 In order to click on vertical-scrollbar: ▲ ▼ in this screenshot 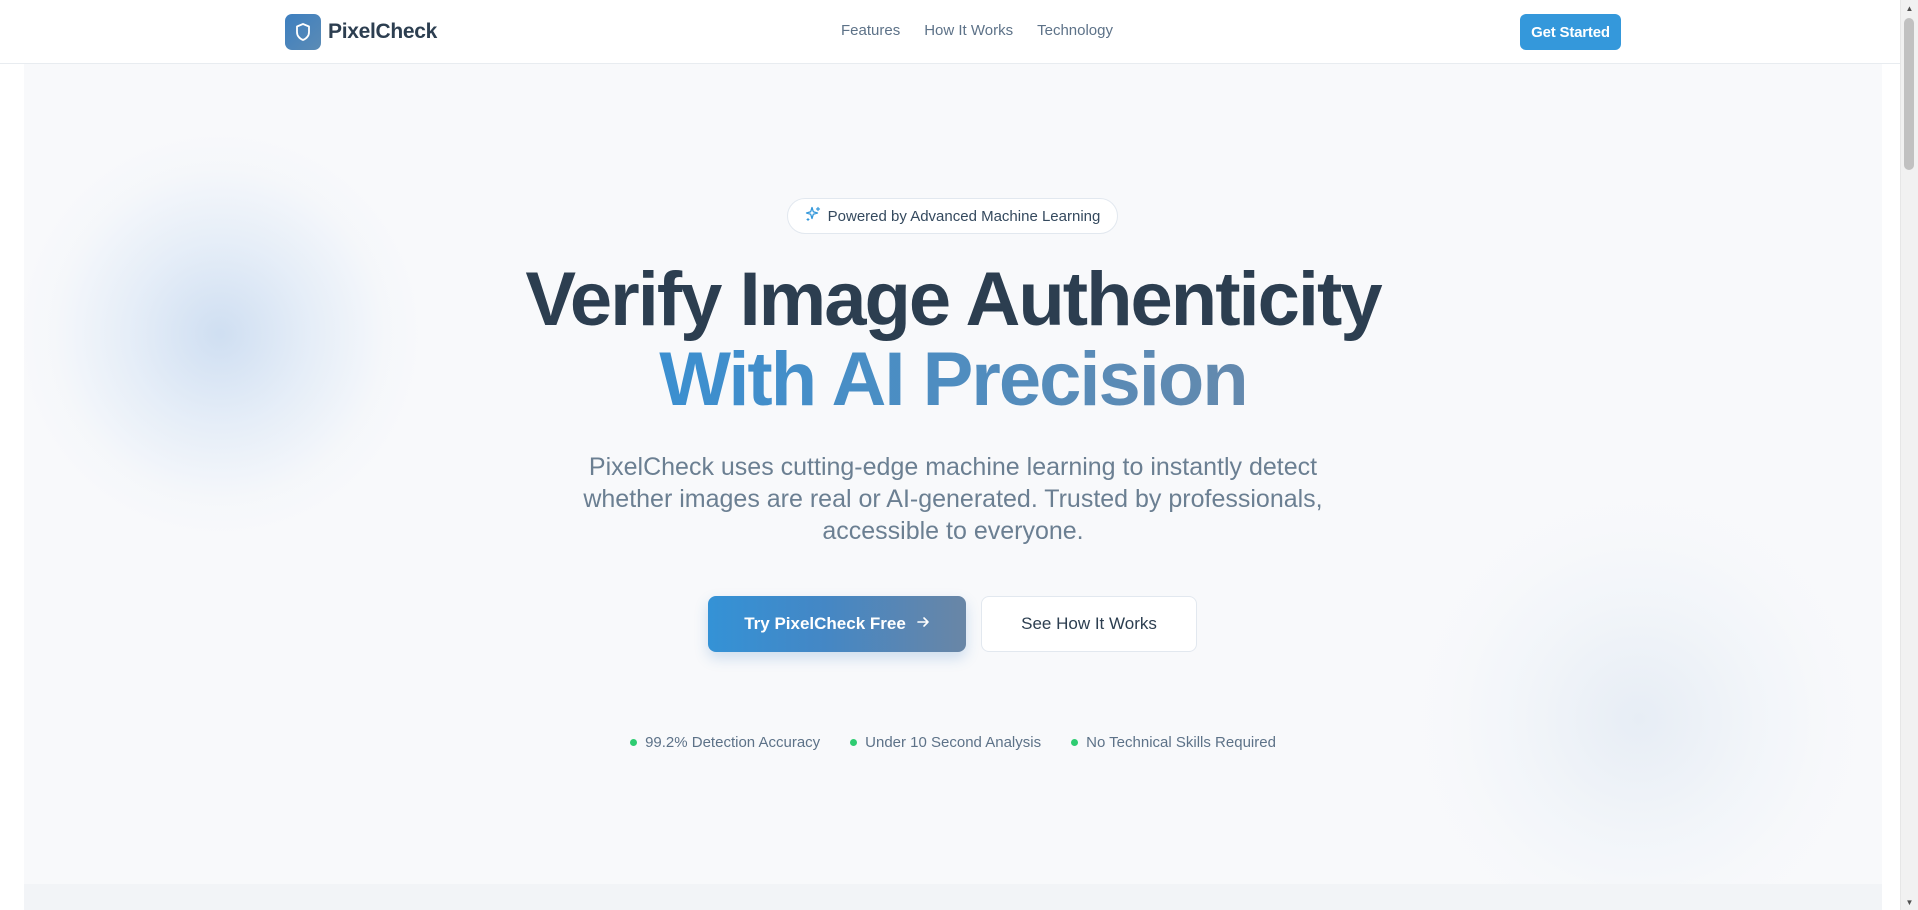, I will do `click(1909, 455)`.